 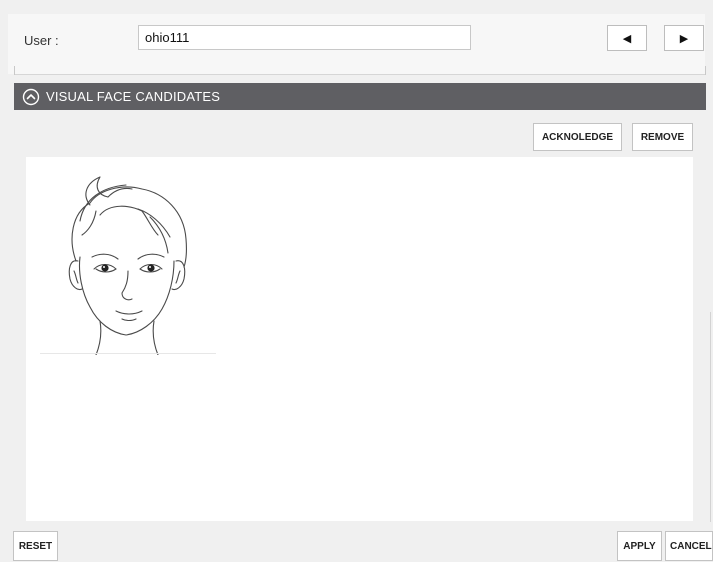 What do you see at coordinates (127, 266) in the screenshot?
I see `male-face-line-drawing` at bounding box center [127, 266].